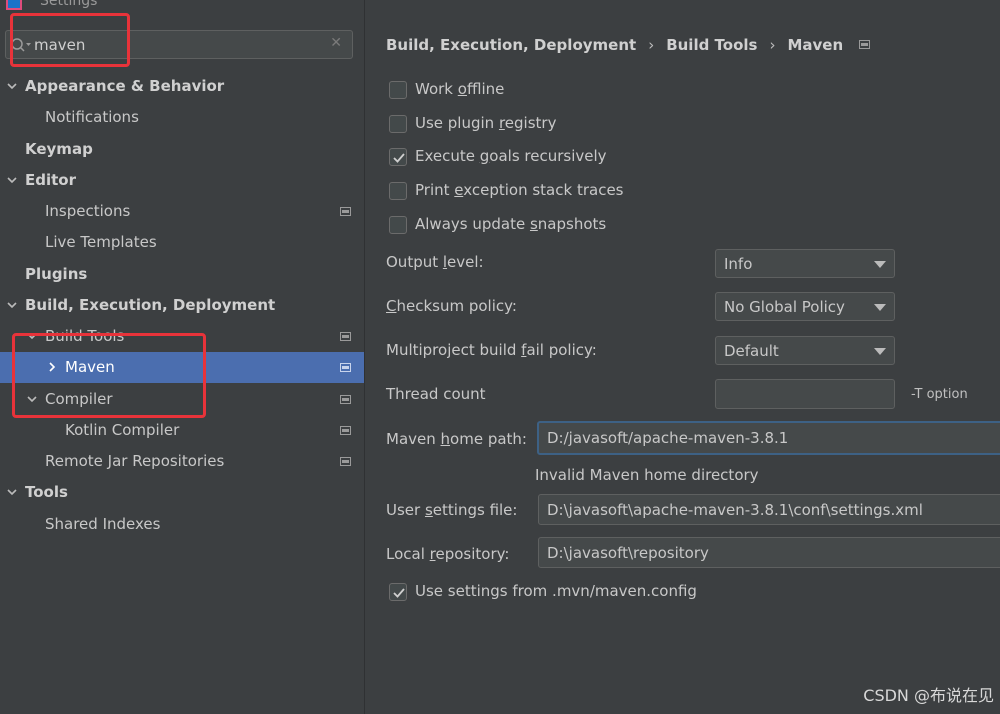 This screenshot has height=714, width=1000. I want to click on tree-item-label: Shared Indexes, so click(103, 524).